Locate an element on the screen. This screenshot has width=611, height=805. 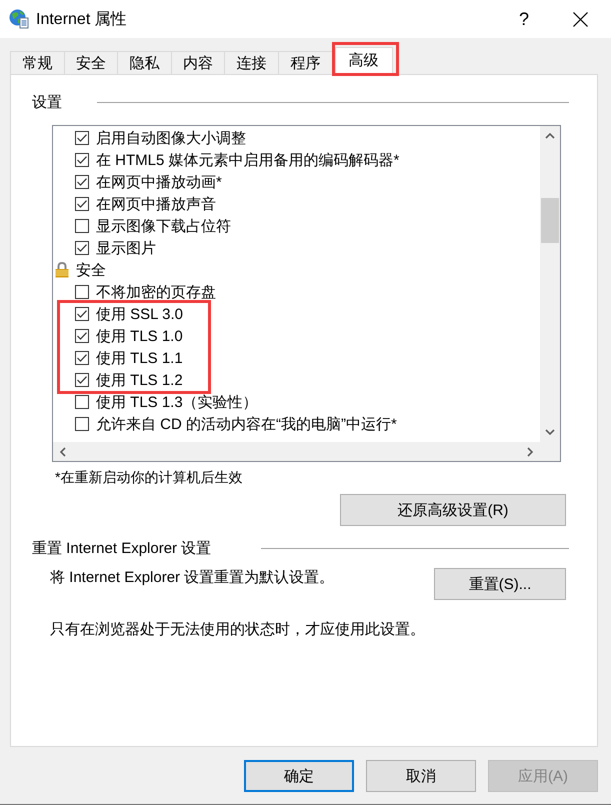
option-label: 在 HTML5 媒体元素中启用备用的编码解码器* is located at coordinates (248, 160).